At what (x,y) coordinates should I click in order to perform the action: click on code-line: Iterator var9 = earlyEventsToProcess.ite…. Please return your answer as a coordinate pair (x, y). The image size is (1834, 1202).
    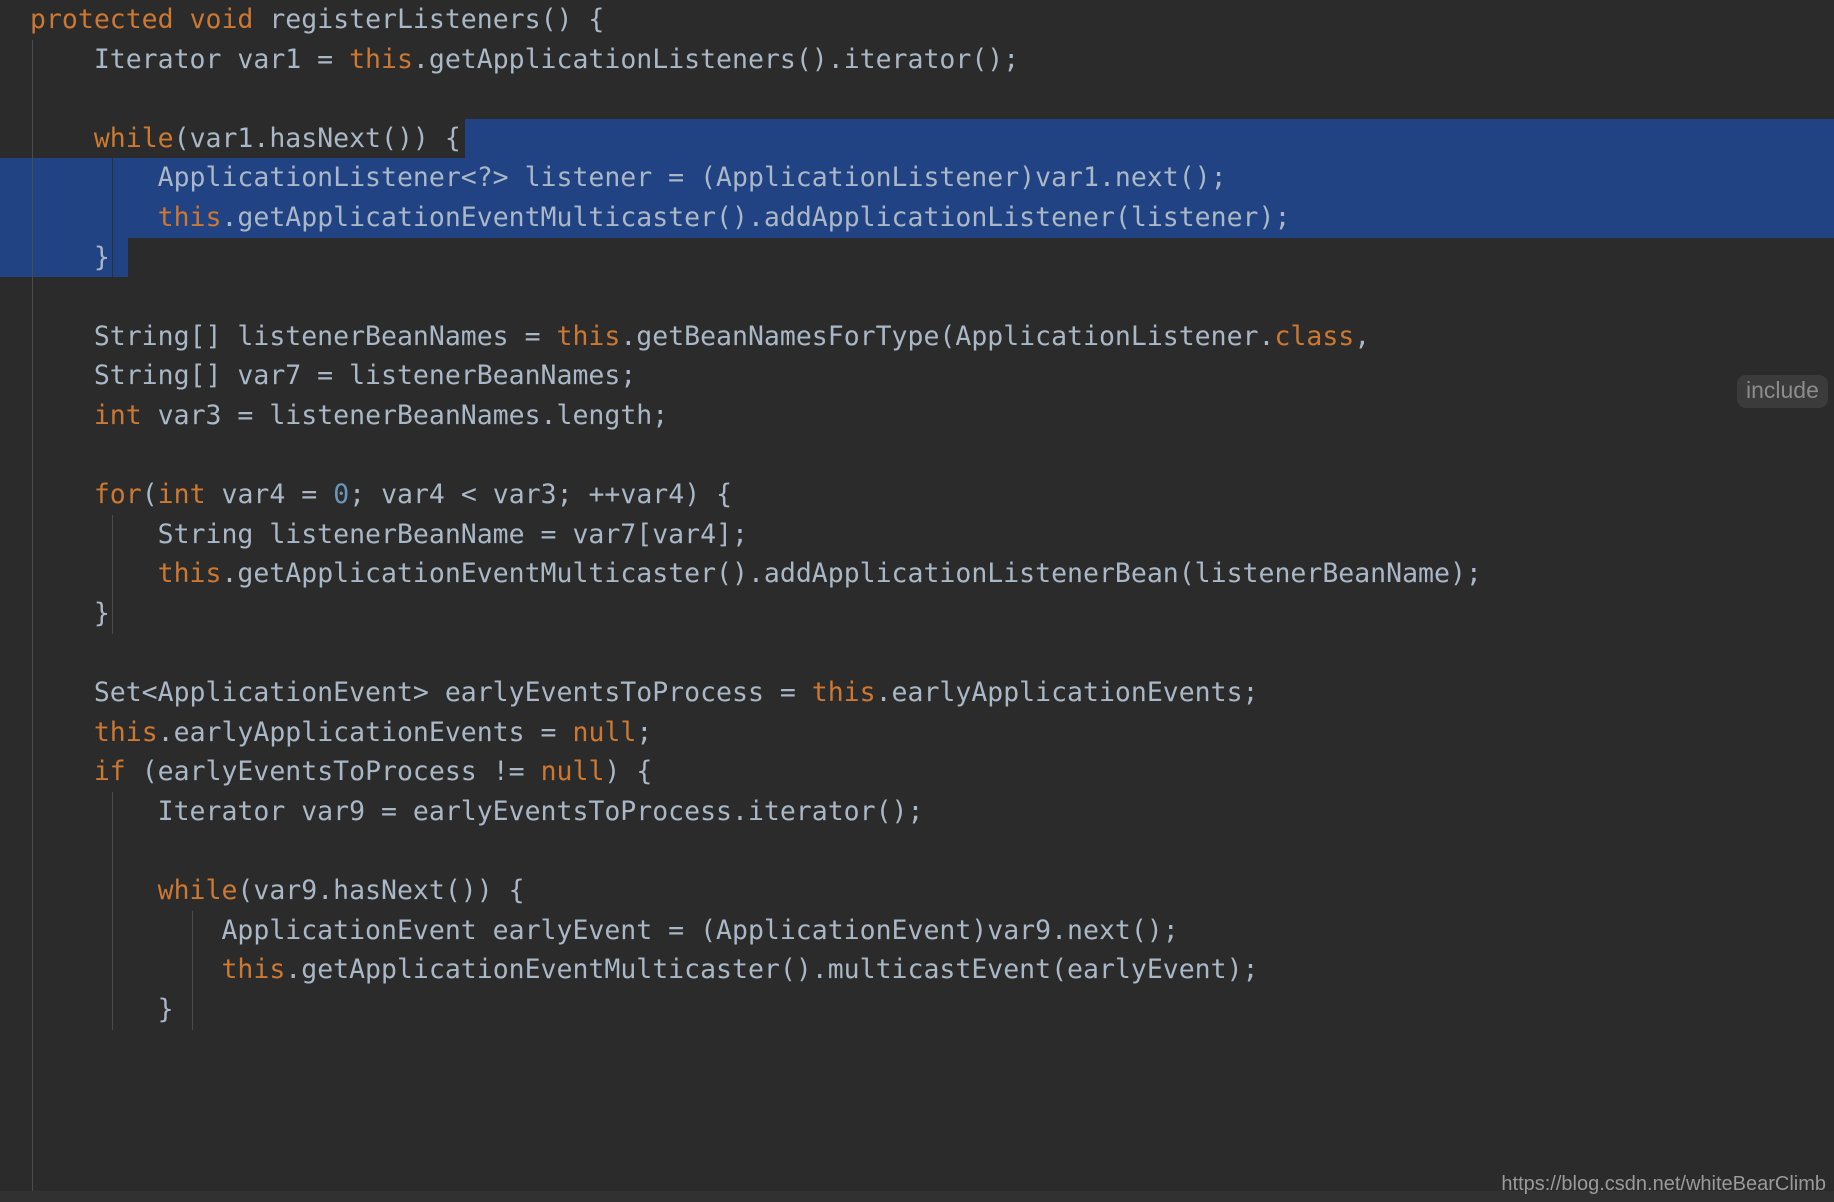
    Looking at the image, I should click on (917, 812).